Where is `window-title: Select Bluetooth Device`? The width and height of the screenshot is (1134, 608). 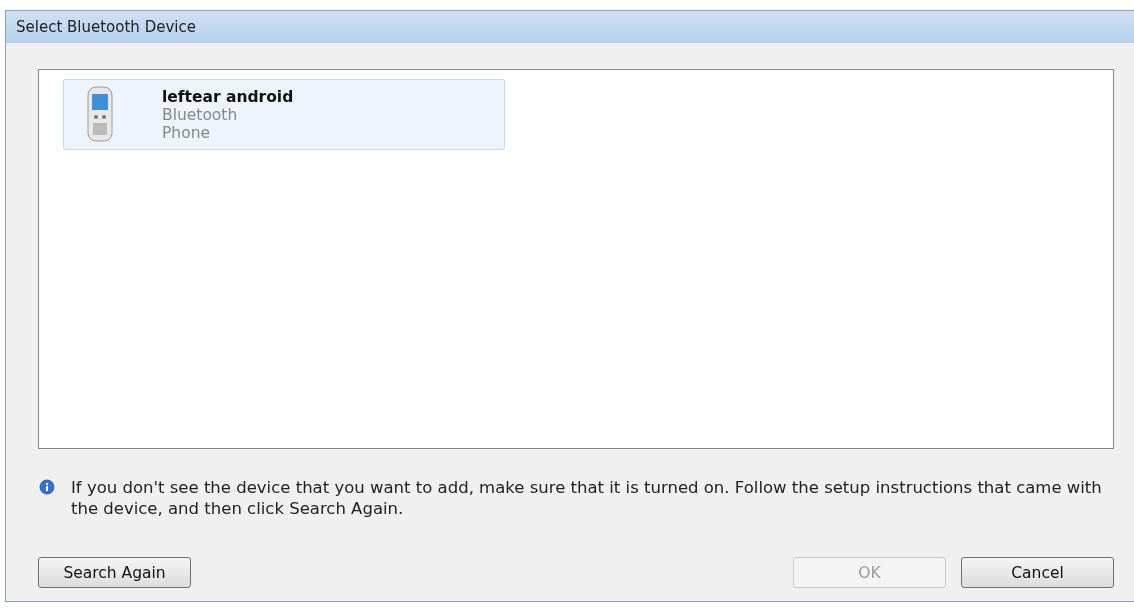 window-title: Select Bluetooth Device is located at coordinates (106, 27).